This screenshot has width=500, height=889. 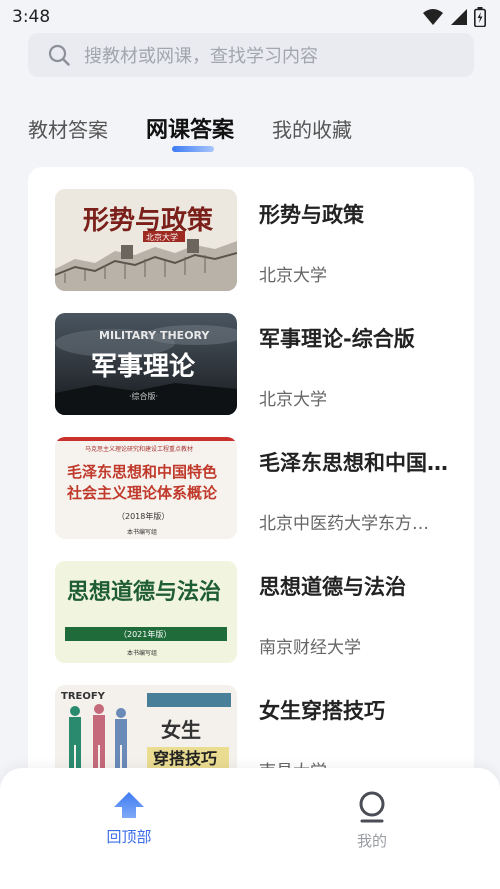 What do you see at coordinates (139, 449) in the screenshot?
I see `cover-top-text: 马克思主义理论研究和建设工程重点教材` at bounding box center [139, 449].